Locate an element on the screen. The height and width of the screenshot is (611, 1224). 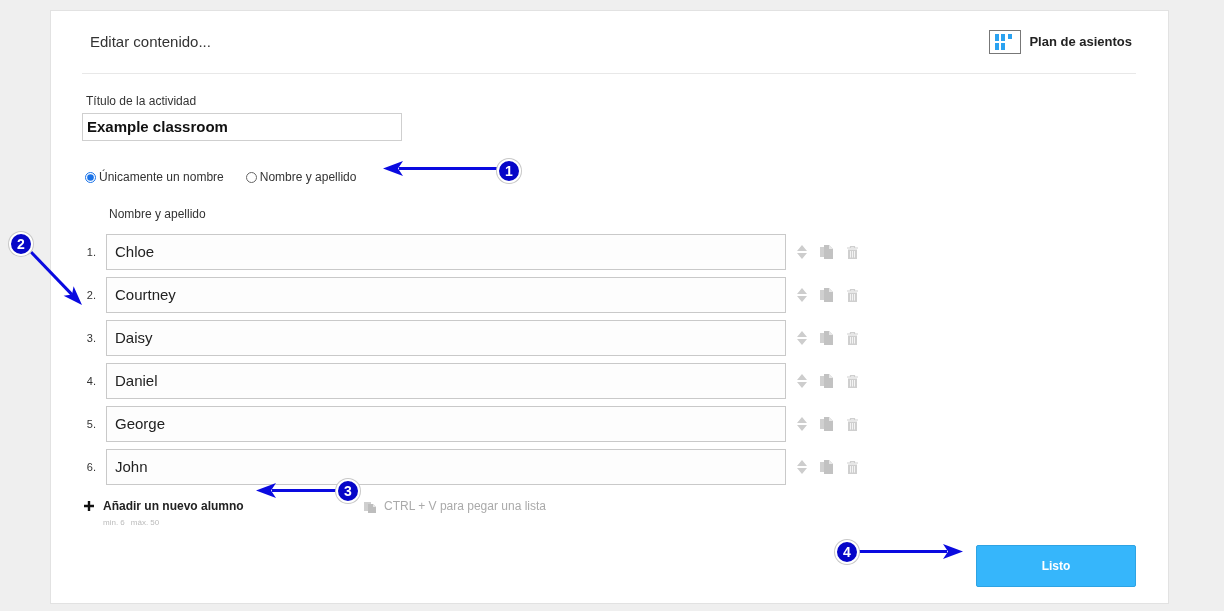
seating-plan-button: Plan de asientos is located at coordinates (1060, 42).